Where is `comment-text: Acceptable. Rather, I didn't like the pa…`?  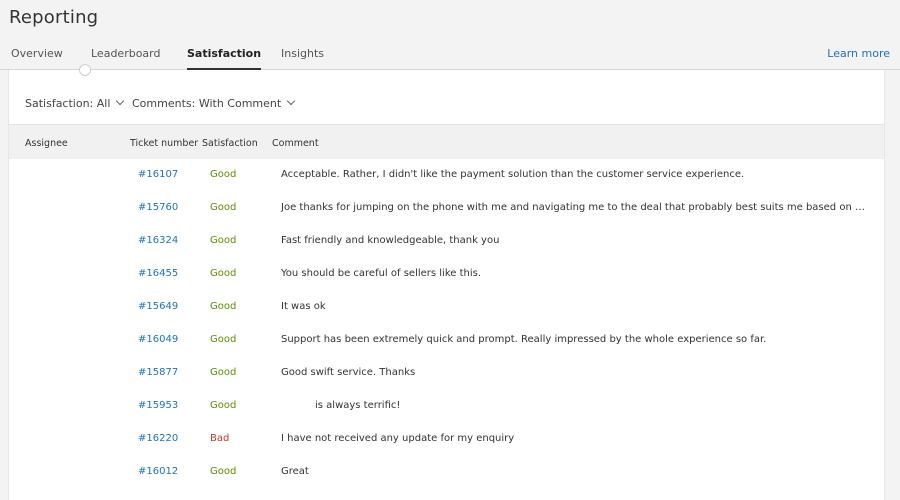
comment-text: Acceptable. Rather, I didn't like the pa… is located at coordinates (513, 174).